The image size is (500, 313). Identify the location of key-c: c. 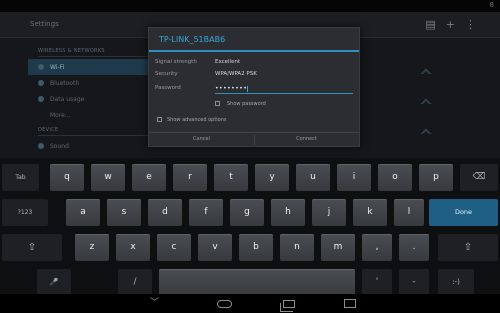
(174, 247).